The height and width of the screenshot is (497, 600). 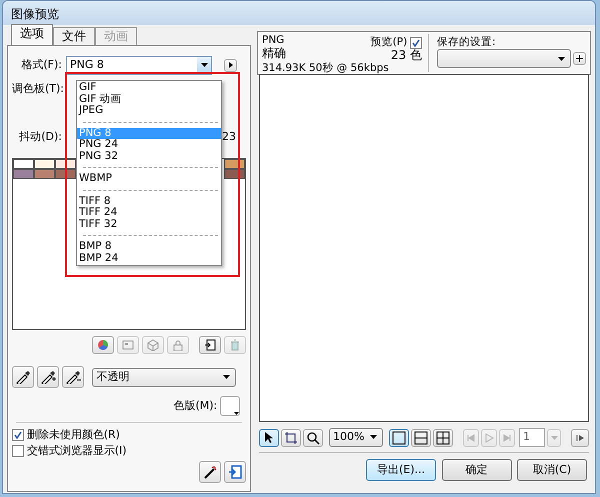 I want to click on menu-item: GIF, so click(x=149, y=88).